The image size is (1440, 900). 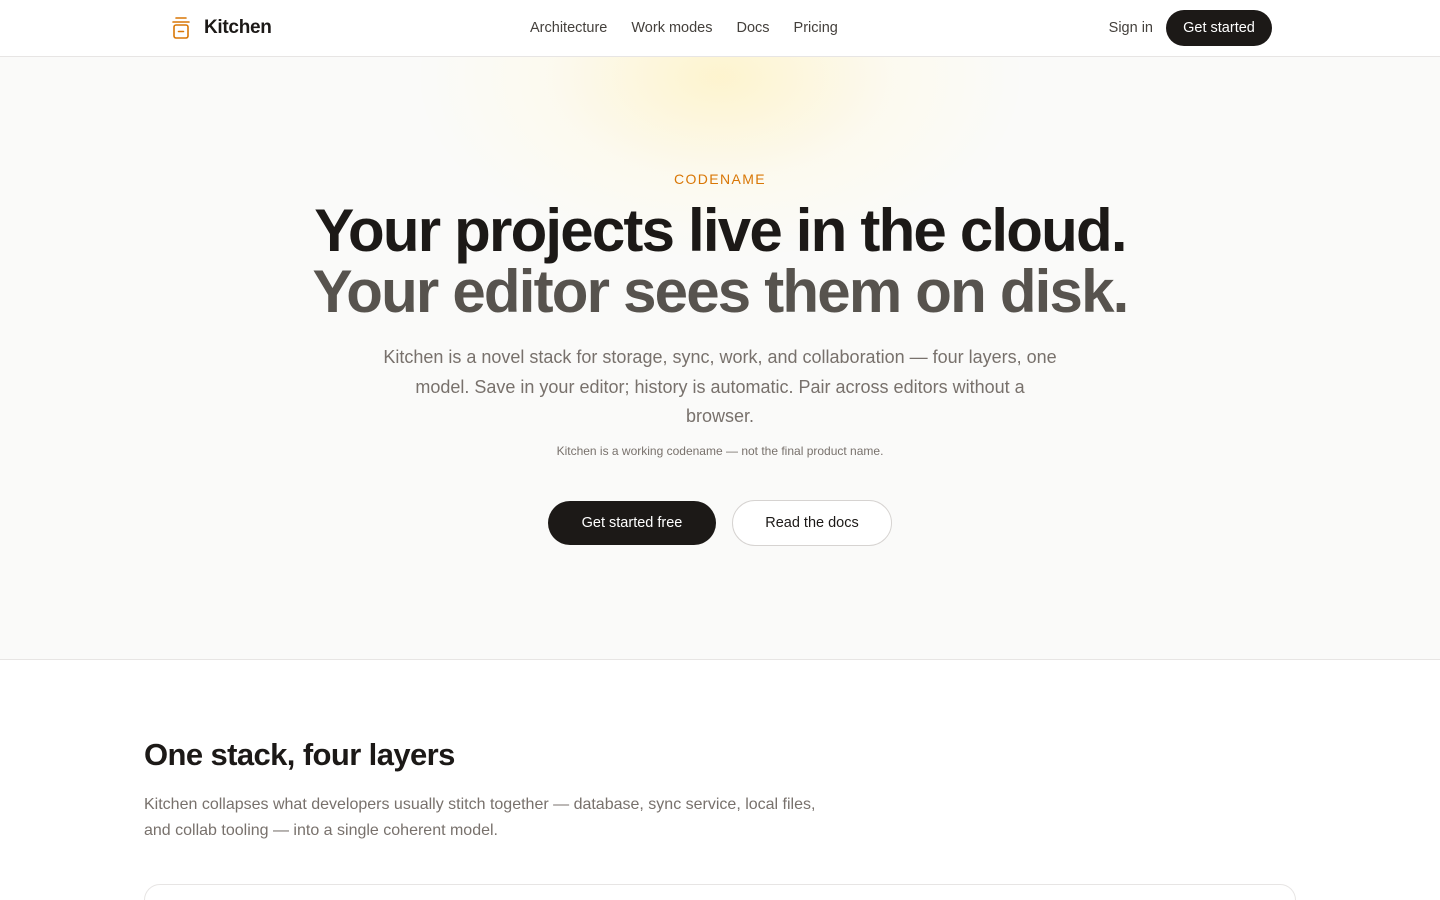 What do you see at coordinates (720, 523) in the screenshot?
I see `hero-cta-row: Get started free Read the docs` at bounding box center [720, 523].